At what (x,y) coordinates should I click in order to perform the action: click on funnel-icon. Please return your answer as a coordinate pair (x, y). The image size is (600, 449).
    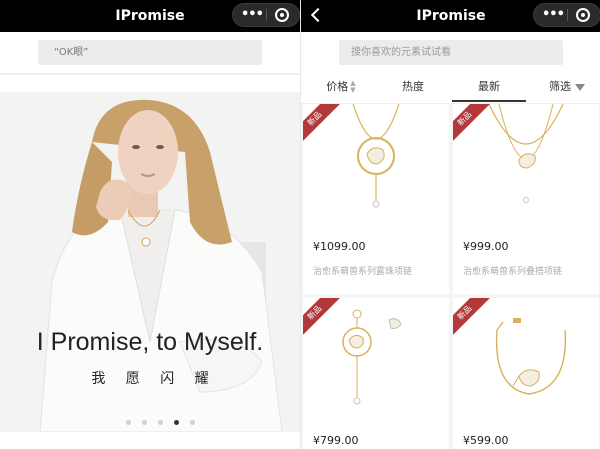
    Looking at the image, I should click on (580, 87).